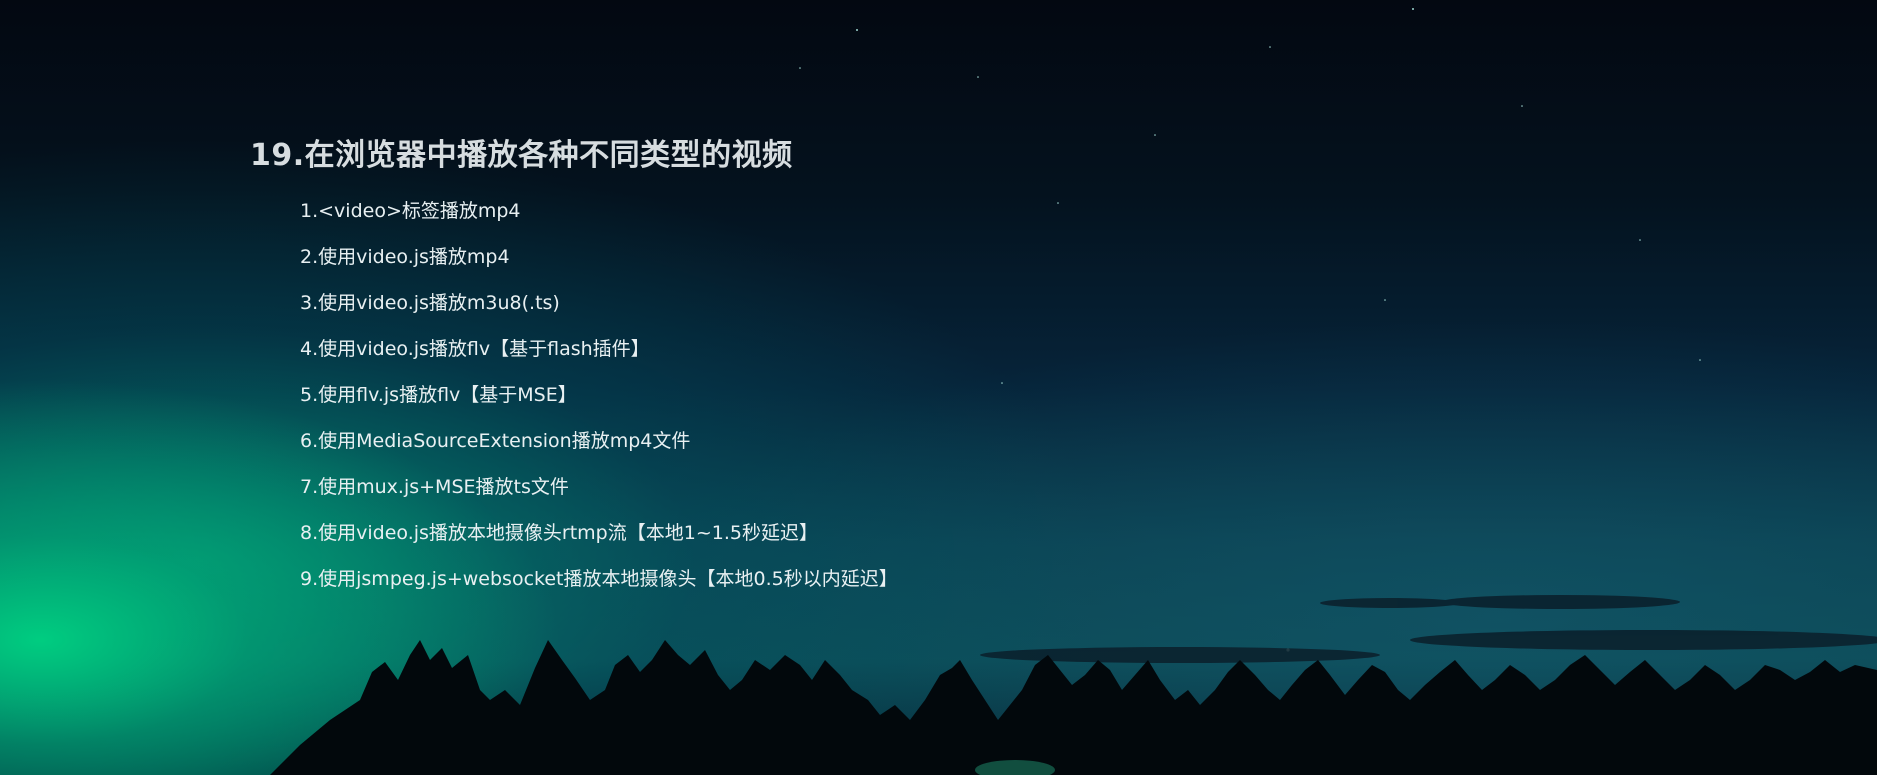 The image size is (1877, 775). Describe the element at coordinates (599, 441) in the screenshot. I see `list-item: 6.使用MediaSourceExtension播放mp4文件` at that location.